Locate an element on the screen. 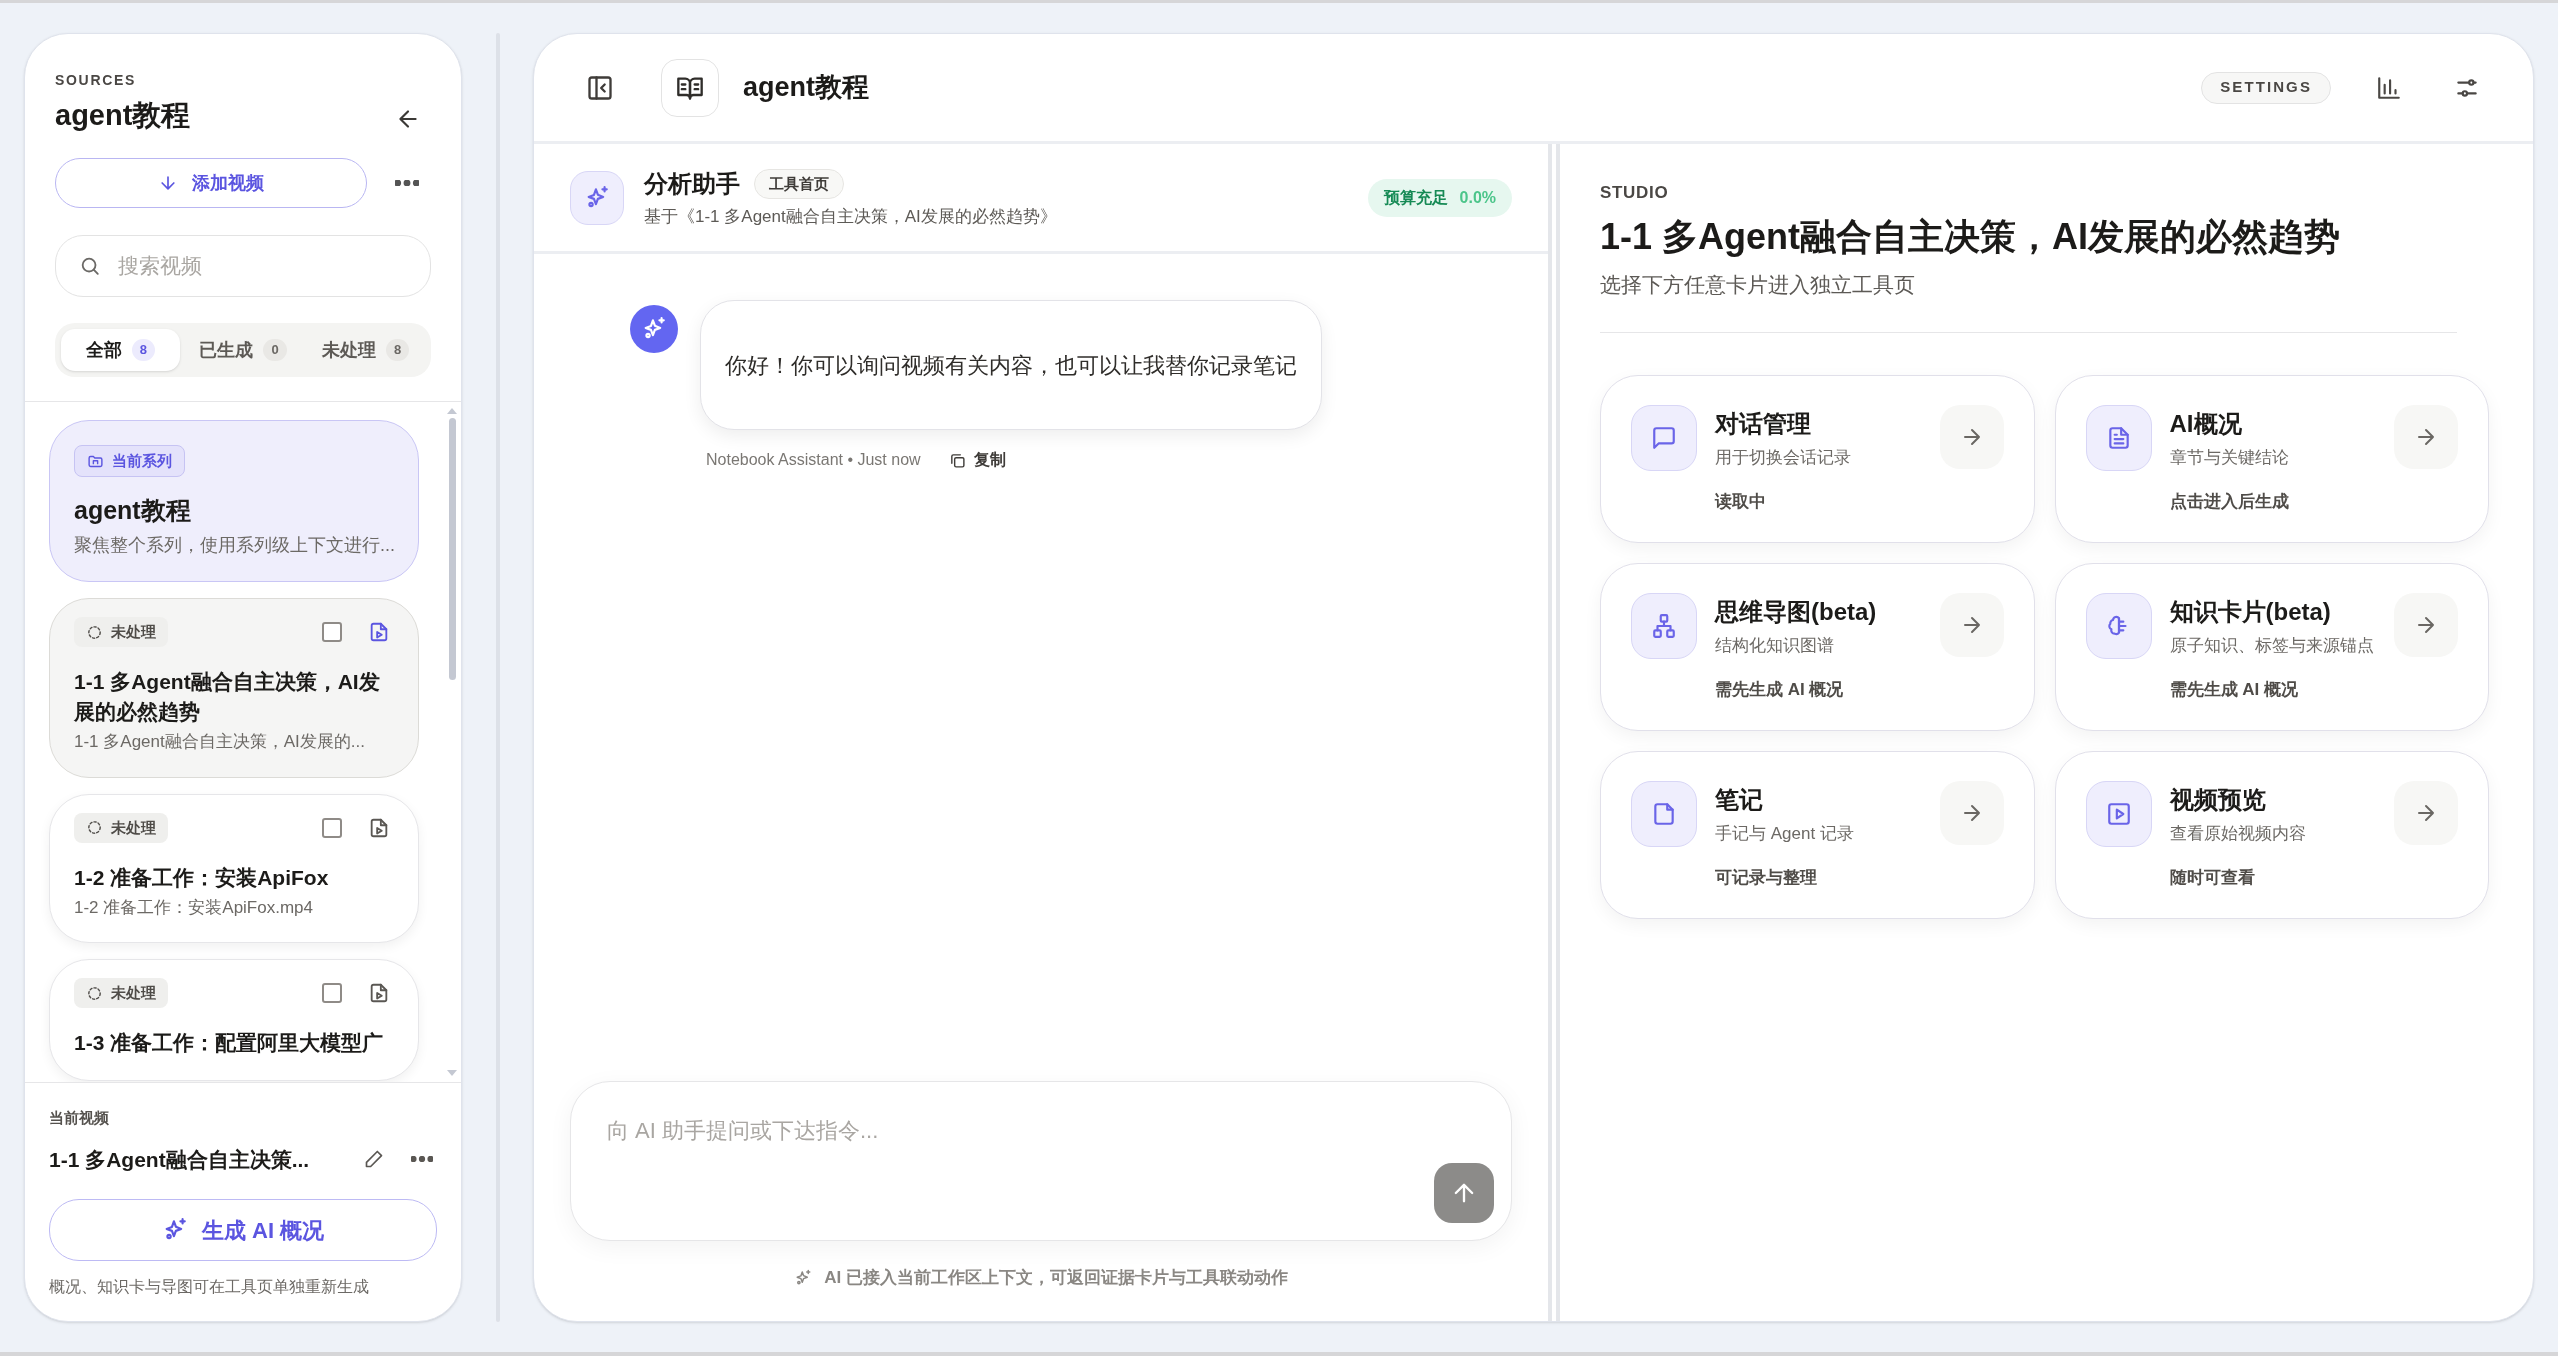 Image resolution: width=2558 pixels, height=1356 pixels. video-card: 未处理 1-3 准备工作：配置阿里大模型广 is located at coordinates (234, 1020).